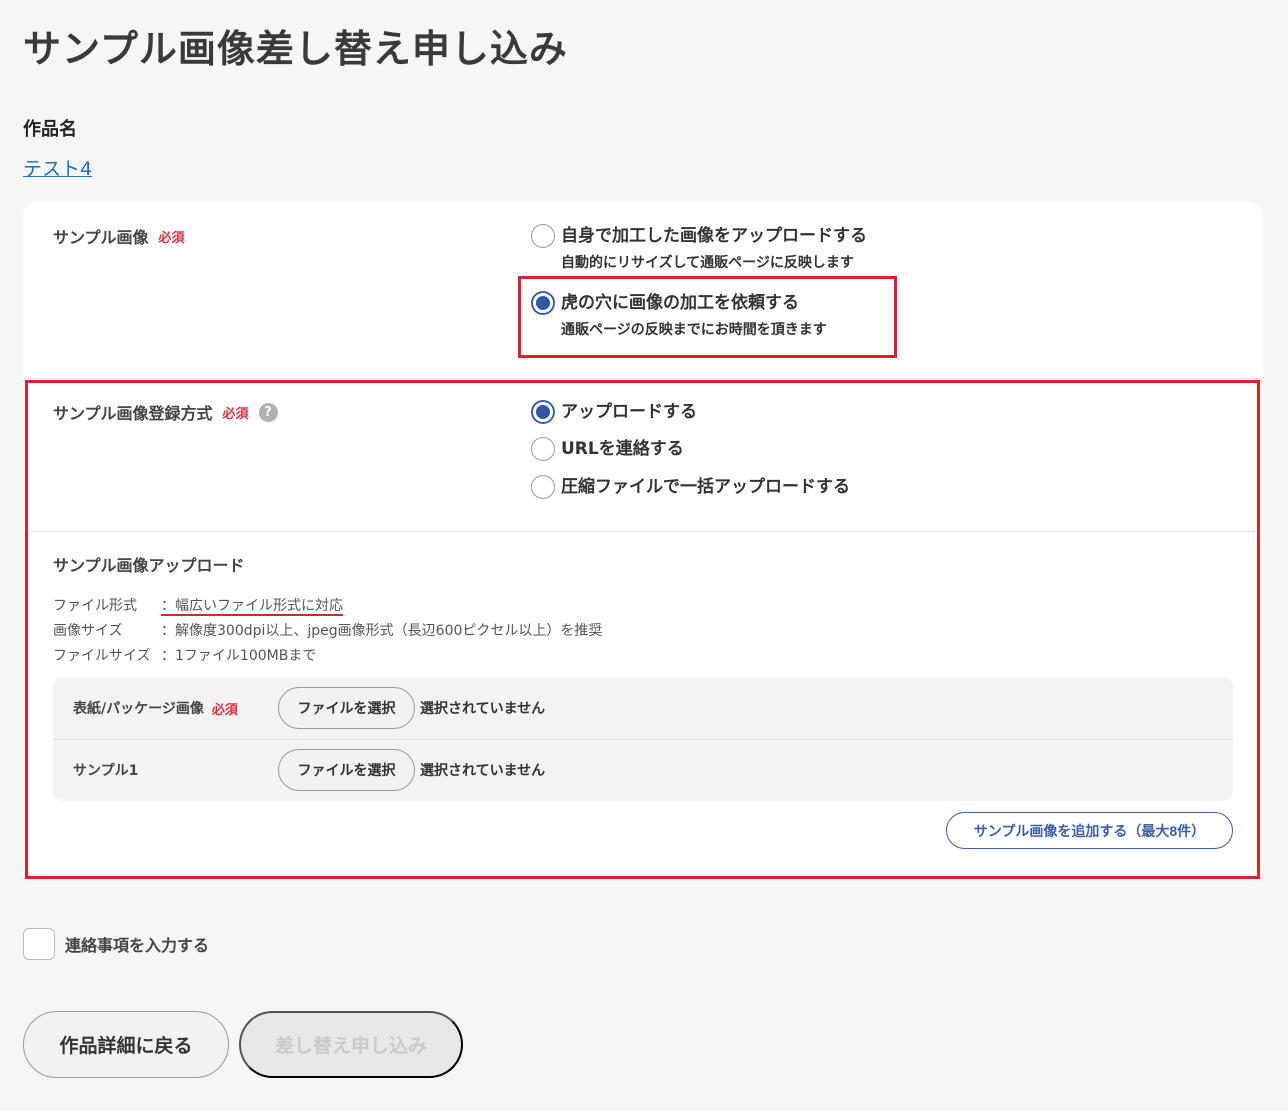  I want to click on work-name-label: 作品名, so click(50, 129).